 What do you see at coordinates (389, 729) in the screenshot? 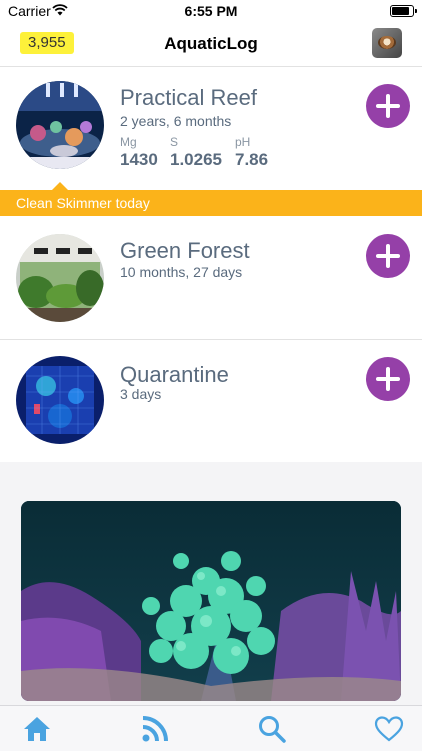
I see `heart-icon` at bounding box center [389, 729].